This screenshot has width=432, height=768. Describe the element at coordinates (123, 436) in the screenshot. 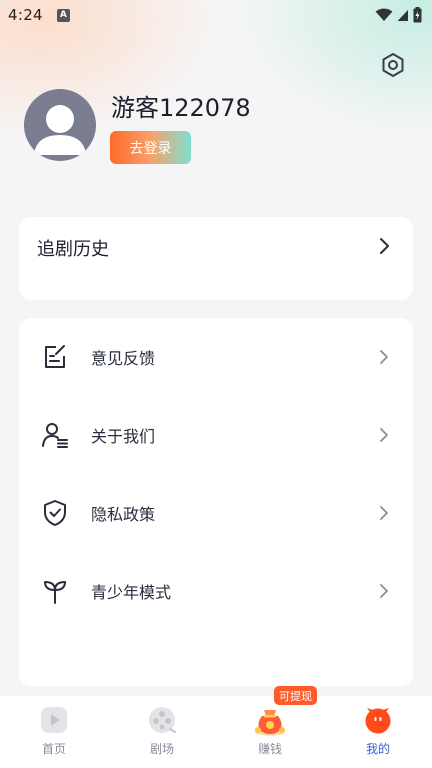

I see `menu-item-label: 关于我们` at that location.